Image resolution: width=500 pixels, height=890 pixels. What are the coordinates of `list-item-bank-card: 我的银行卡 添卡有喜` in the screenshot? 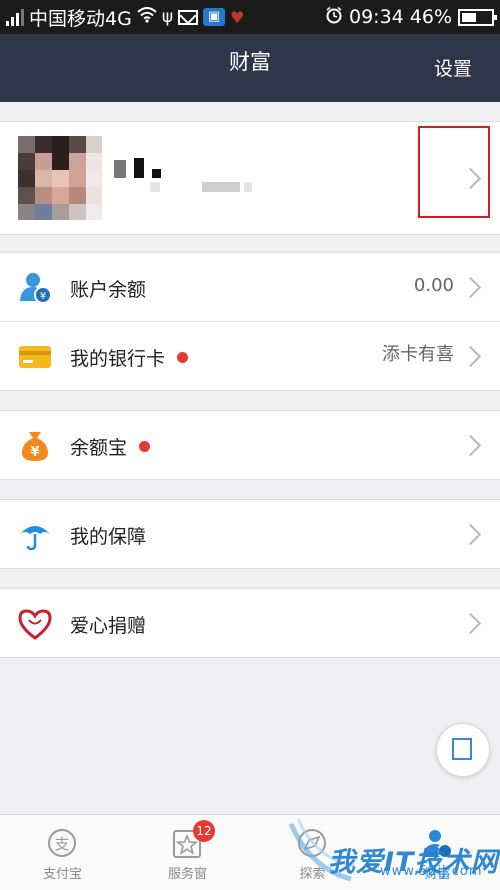 It's located at (250, 355).